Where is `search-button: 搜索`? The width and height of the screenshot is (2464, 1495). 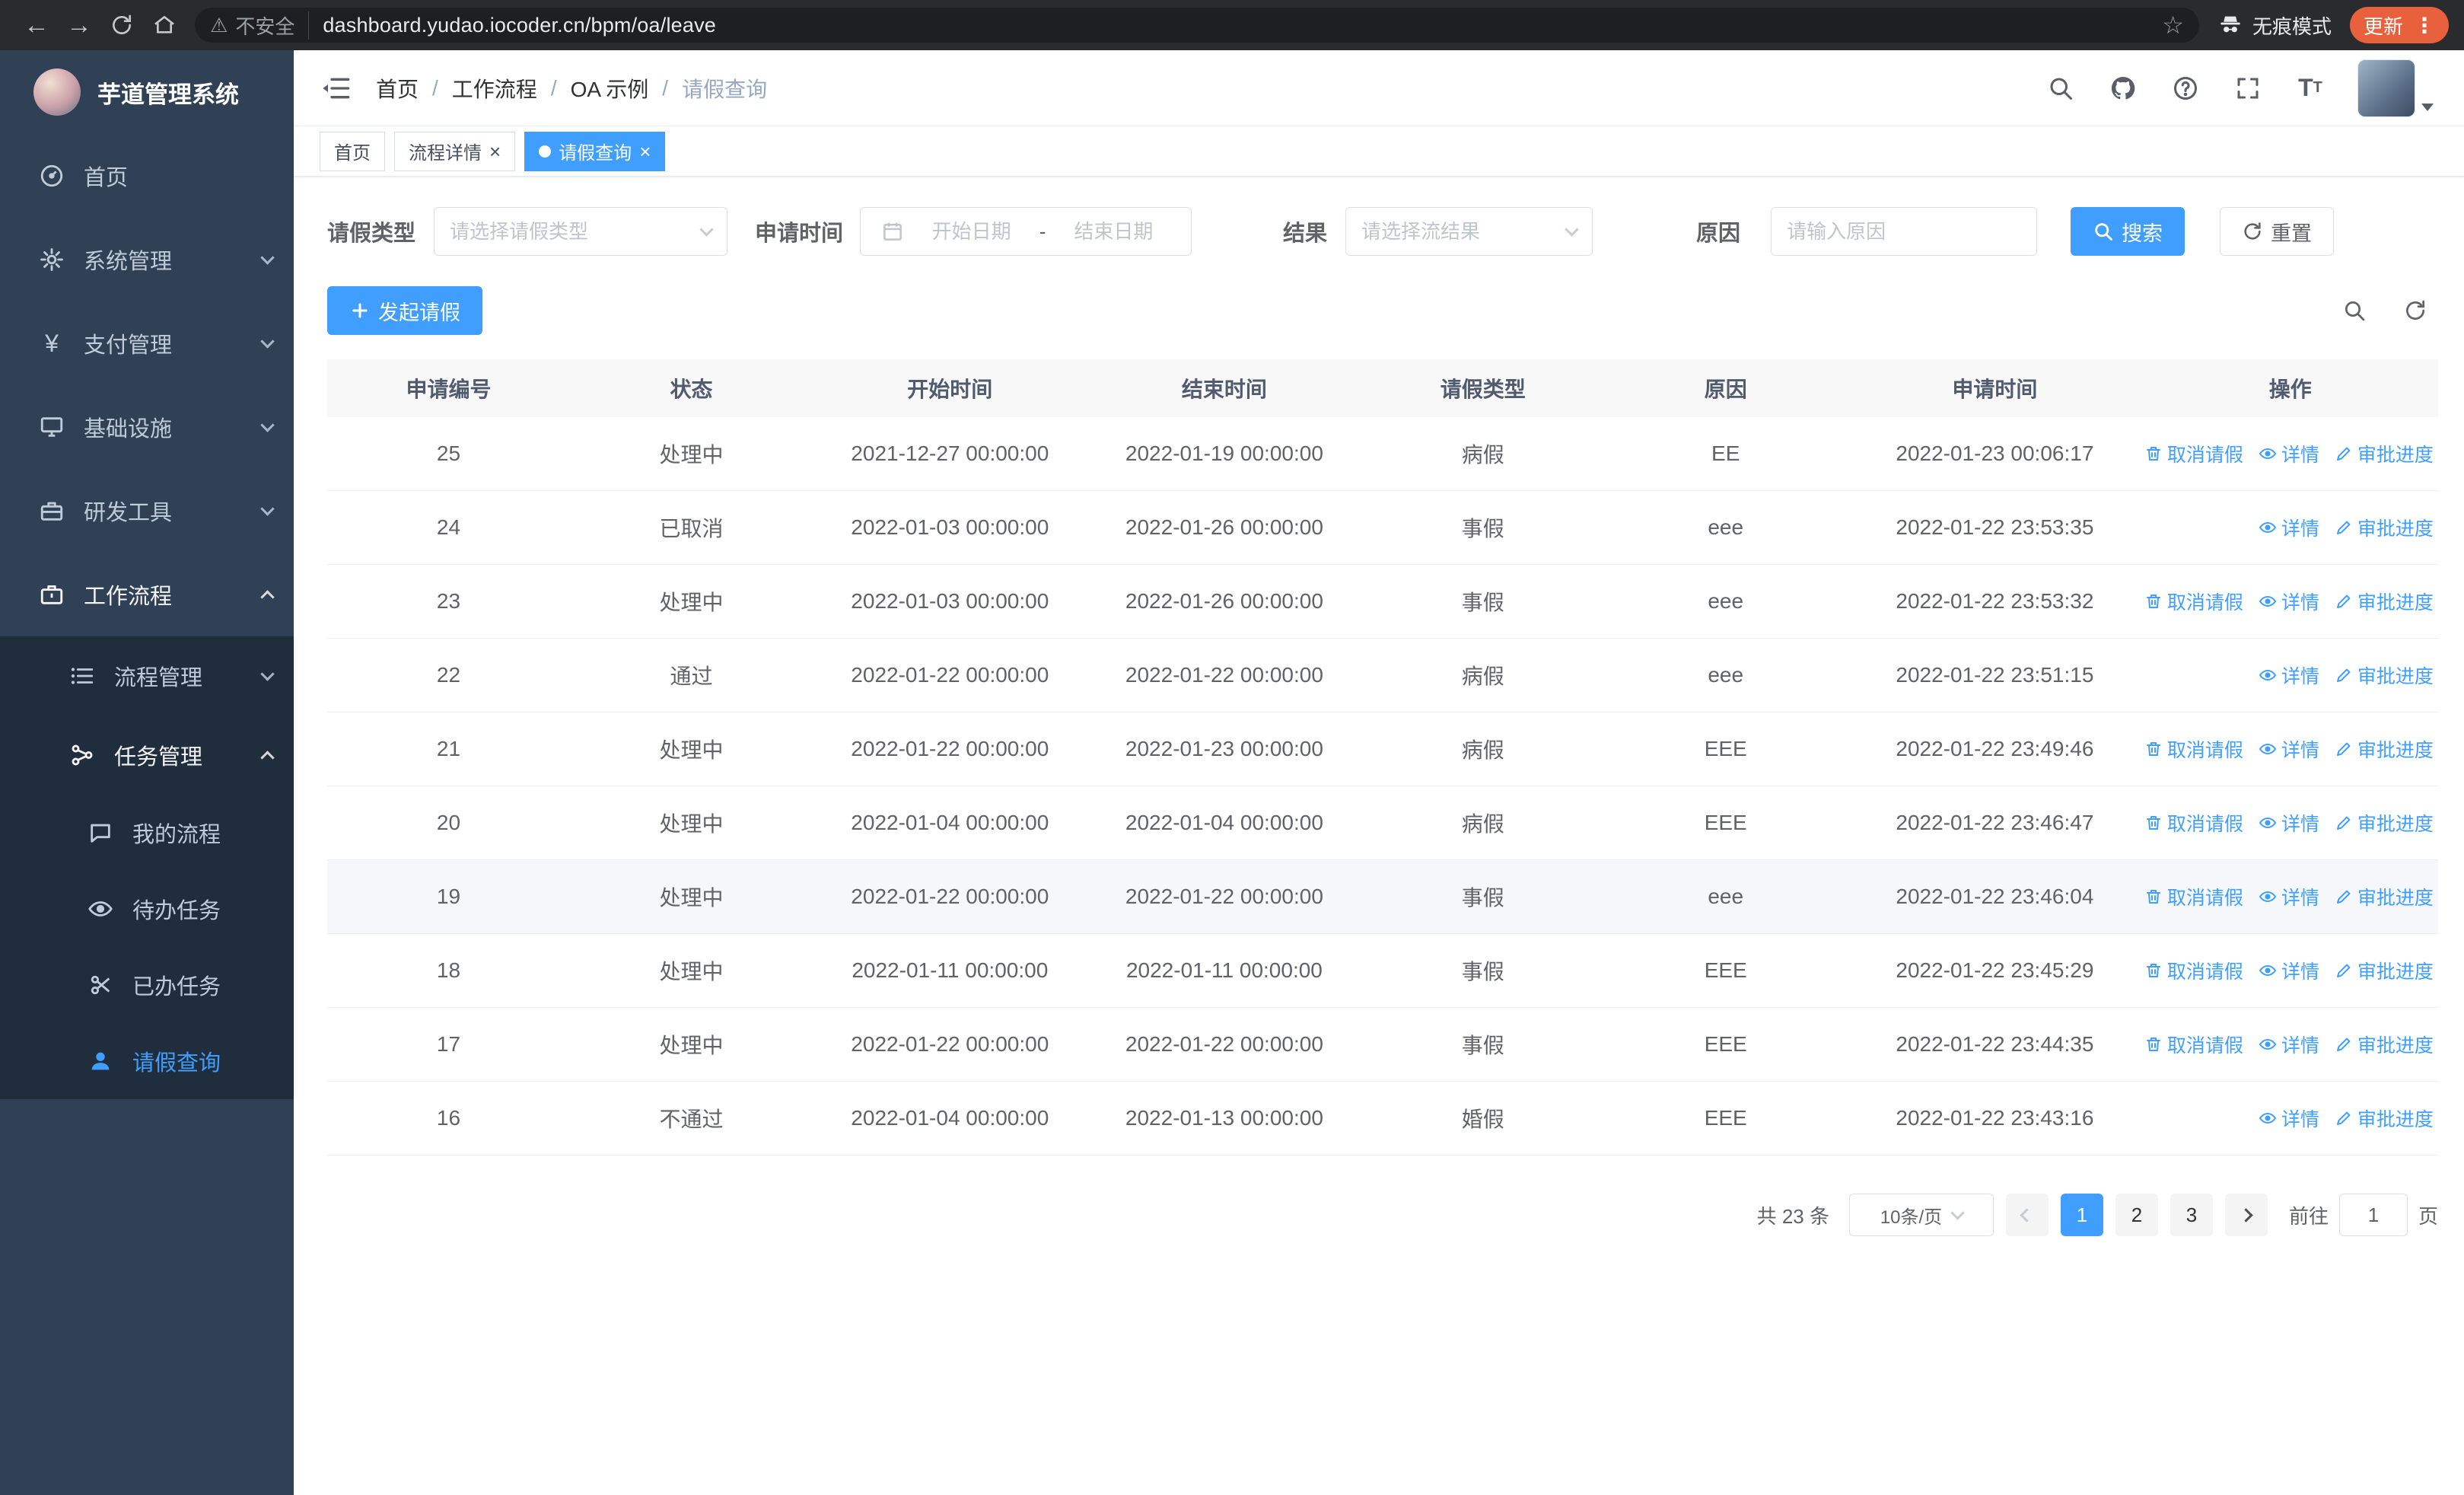
search-button: 搜索 is located at coordinates (2128, 231).